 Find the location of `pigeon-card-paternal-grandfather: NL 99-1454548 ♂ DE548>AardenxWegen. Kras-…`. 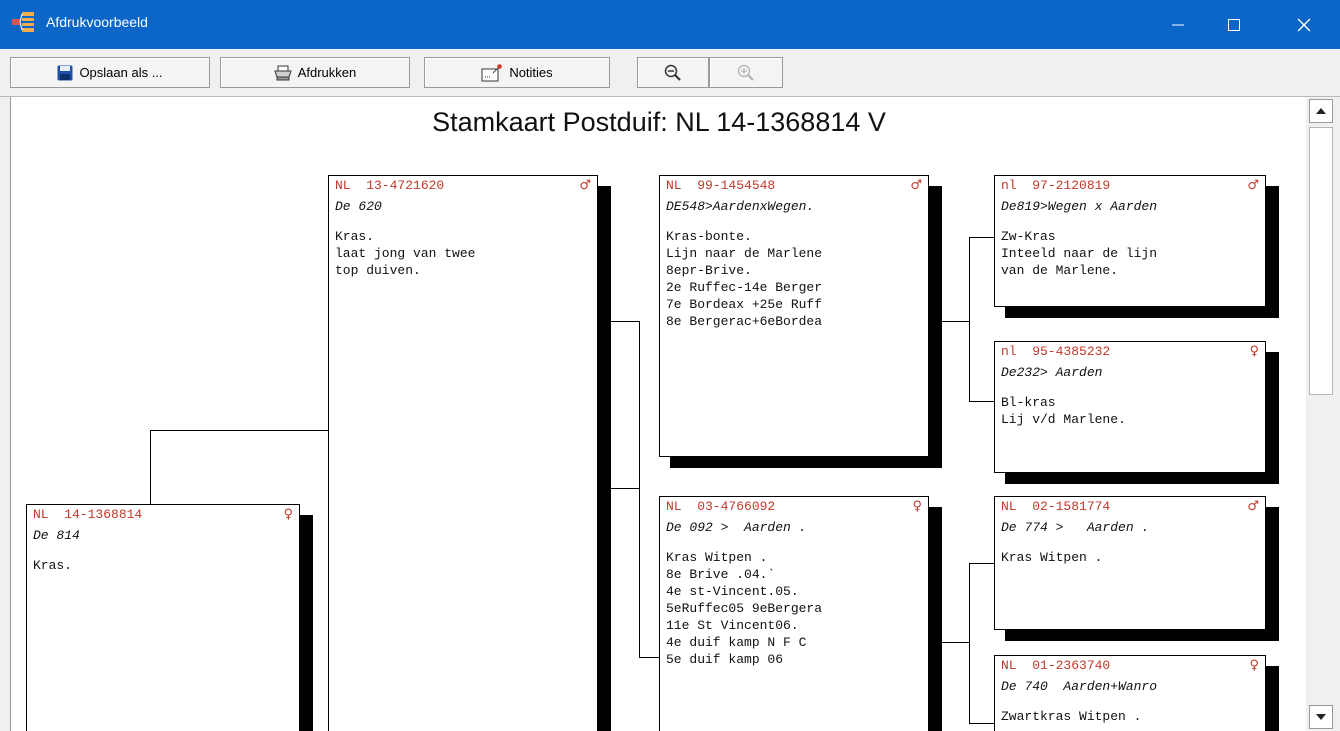

pigeon-card-paternal-grandfather: NL 99-1454548 ♂ DE548>AardenxWegen. Kras-… is located at coordinates (794, 316).